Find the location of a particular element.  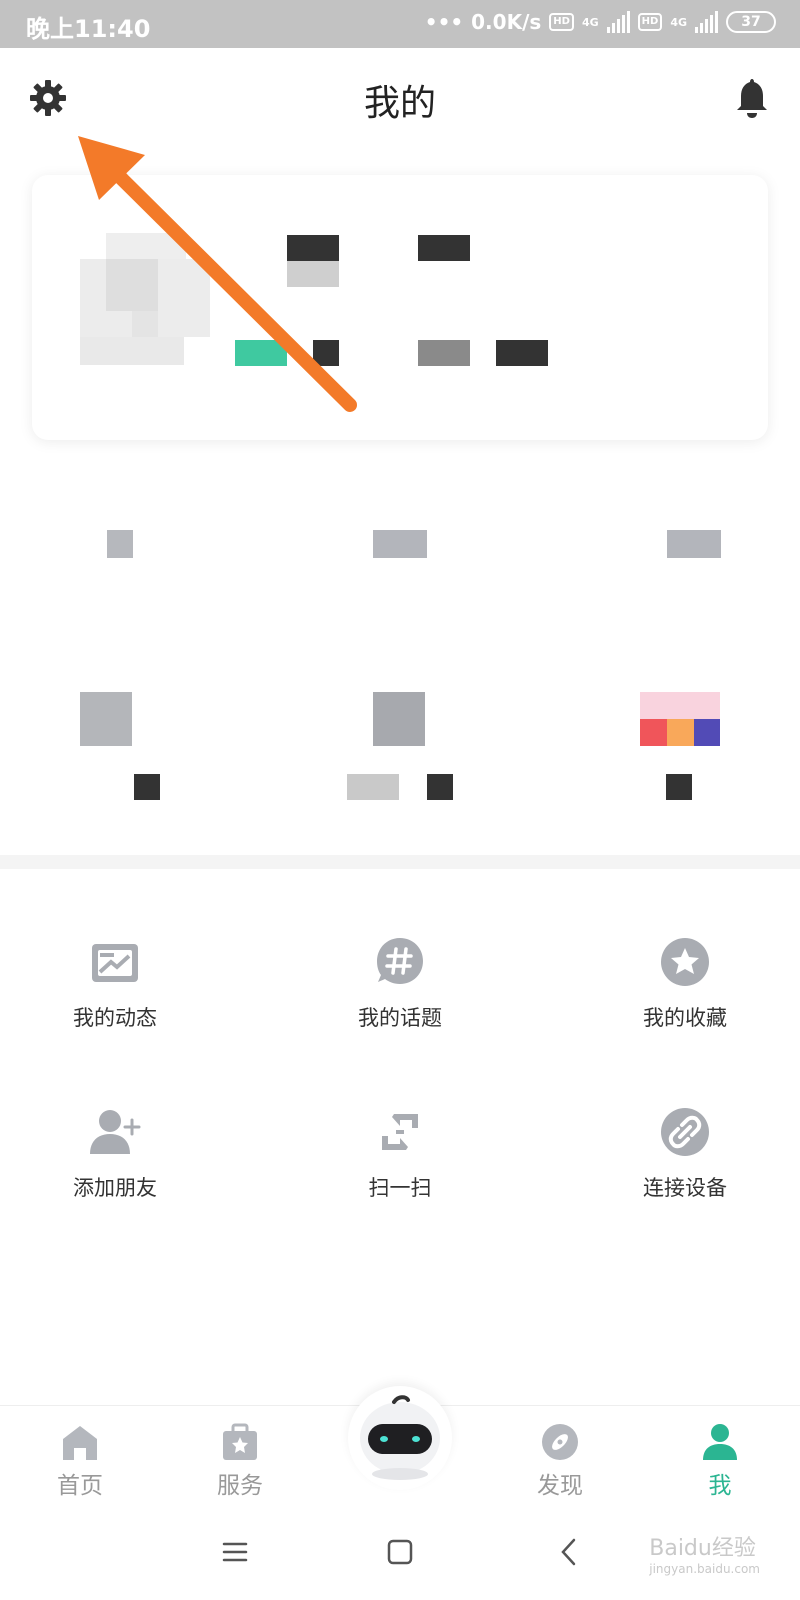

avatar is located at coordinates (145, 299).